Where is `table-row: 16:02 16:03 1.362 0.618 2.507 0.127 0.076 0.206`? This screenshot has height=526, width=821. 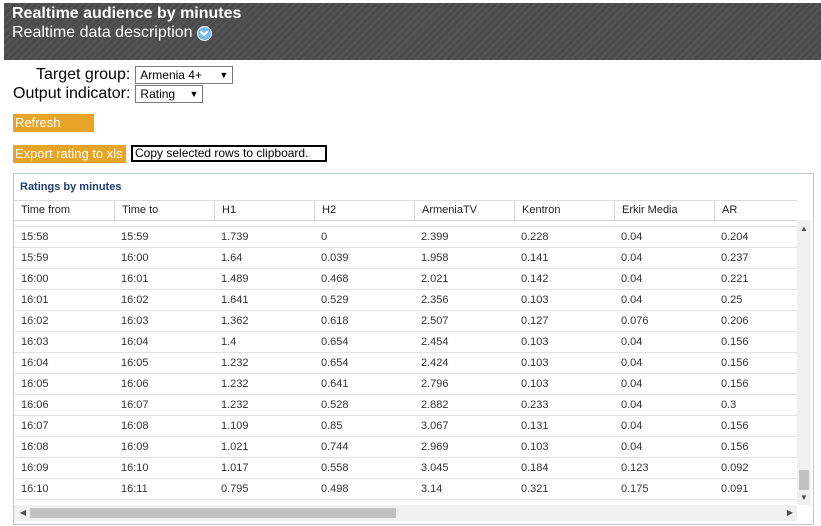 table-row: 16:02 16:03 1.362 0.618 2.507 0.127 0.076 0.206 is located at coordinates (405, 321).